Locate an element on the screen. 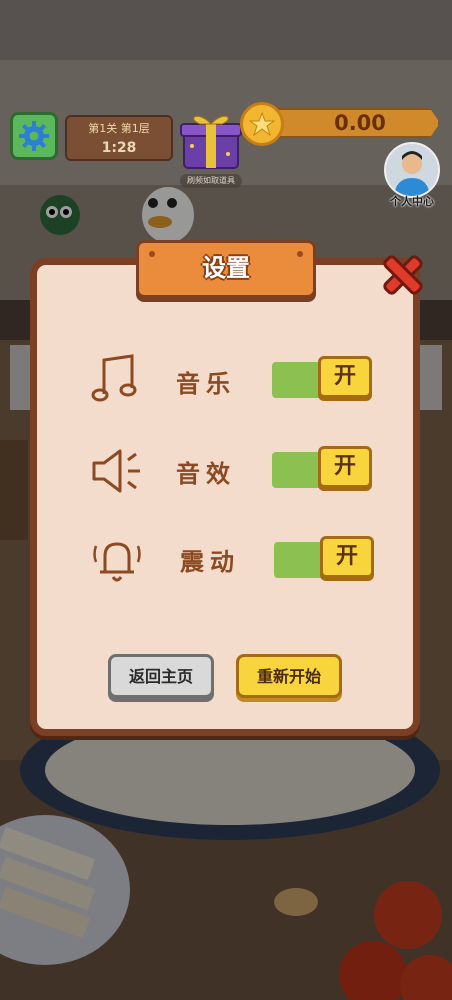 The image size is (452, 1000). star-icon is located at coordinates (262, 124).